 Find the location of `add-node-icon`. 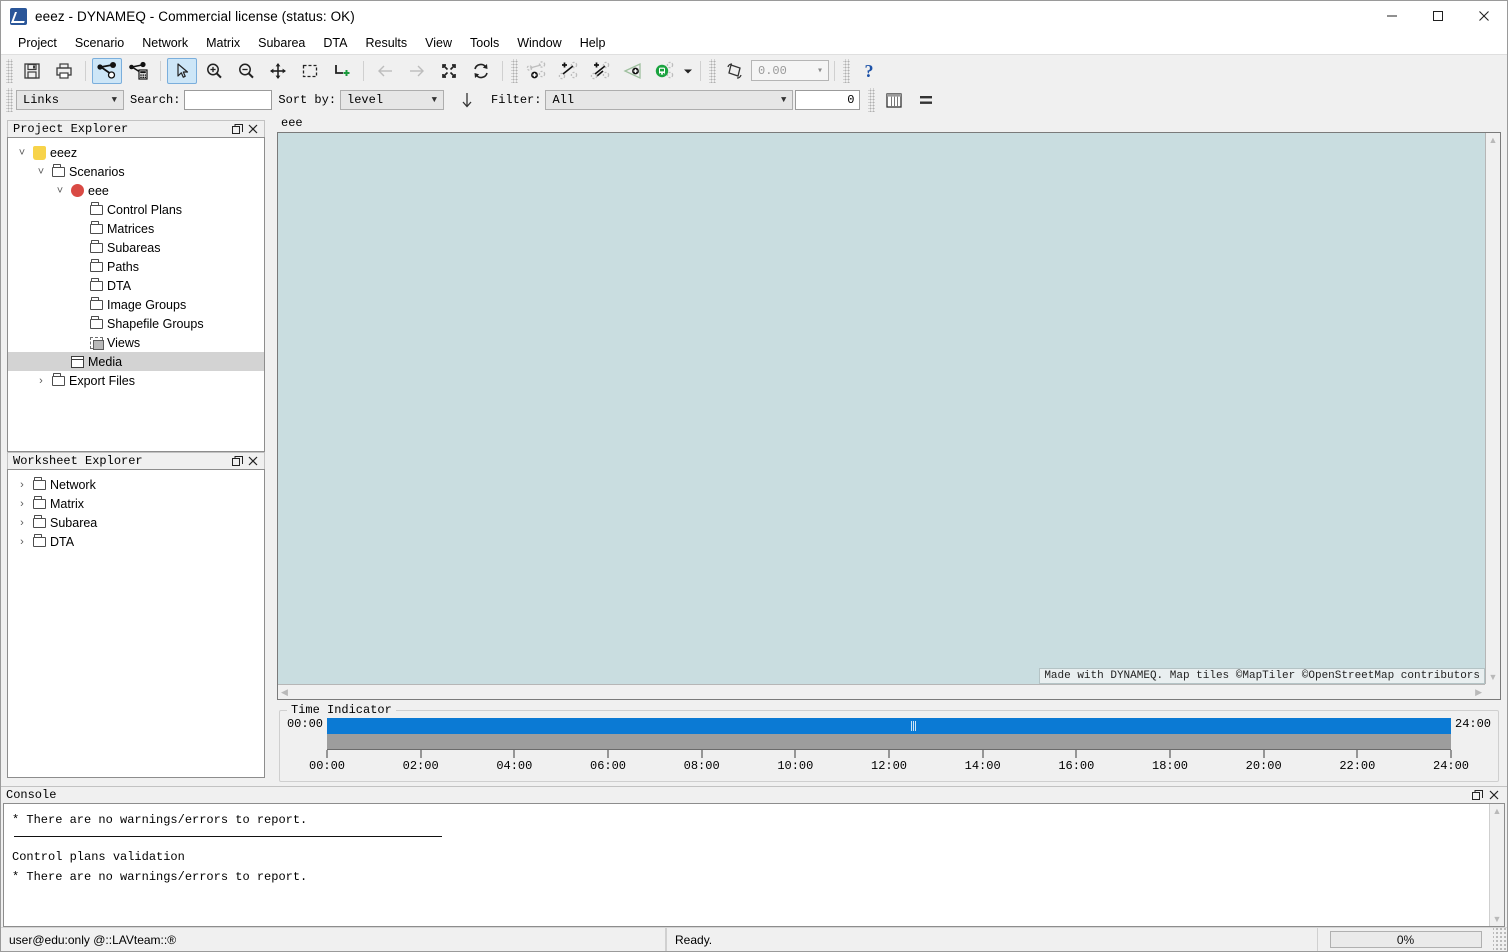

add-node-icon is located at coordinates (537, 71).